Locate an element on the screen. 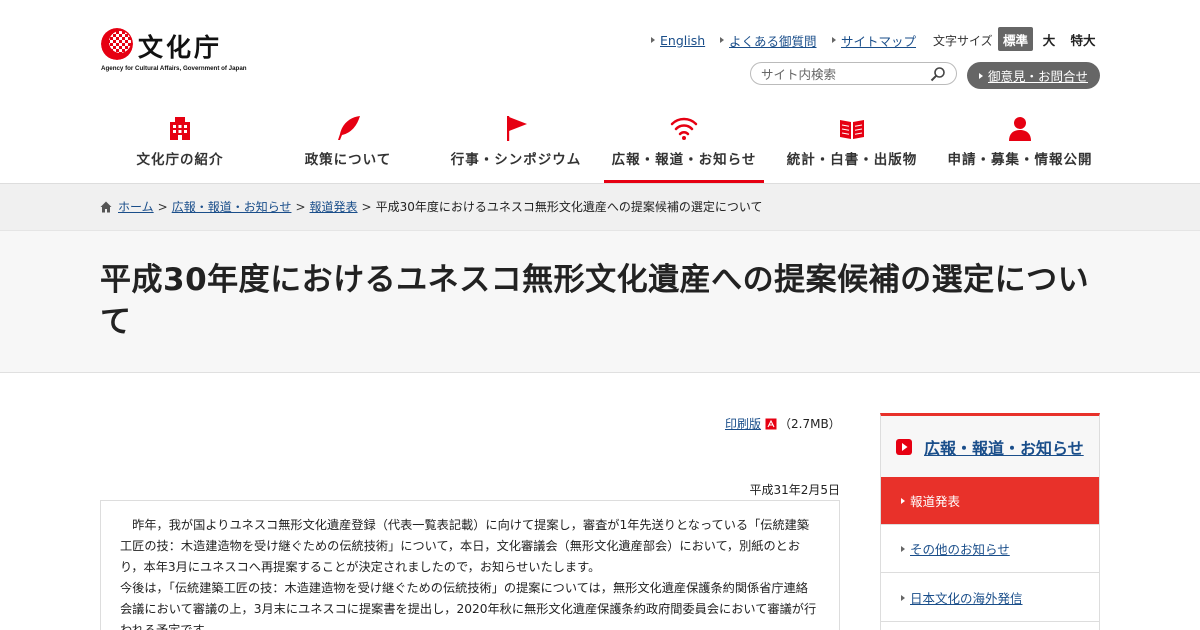  nav-item-policy: 政策について is located at coordinates (348, 145).